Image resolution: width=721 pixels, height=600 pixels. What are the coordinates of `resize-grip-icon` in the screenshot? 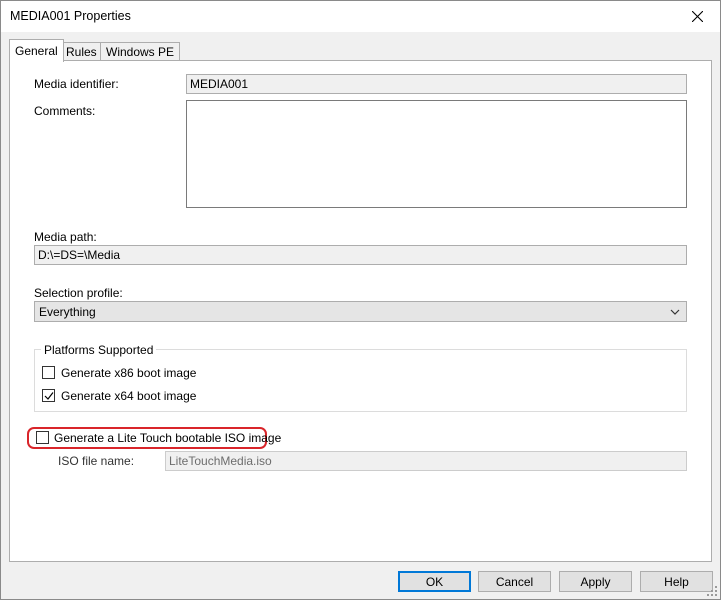 It's located at (712, 591).